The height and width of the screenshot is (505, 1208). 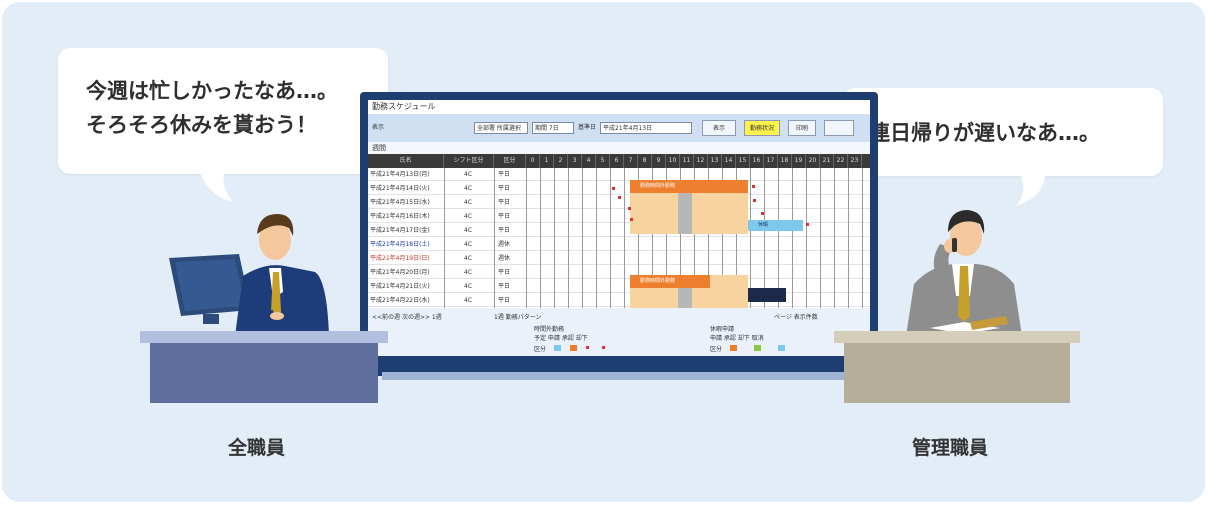 I want to click on speech-line-1: 連日帰りが遅いなあ…。, so click(x=984, y=133).